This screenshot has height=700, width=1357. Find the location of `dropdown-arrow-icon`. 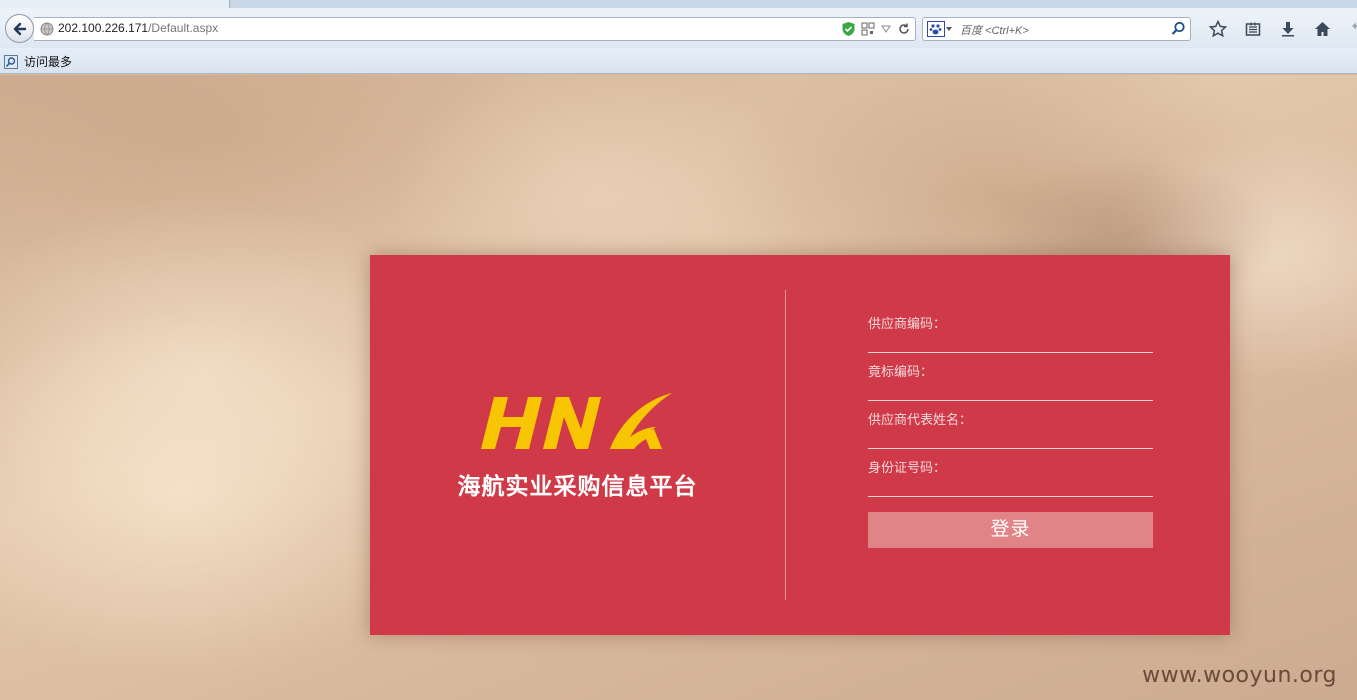

dropdown-arrow-icon is located at coordinates (886, 29).